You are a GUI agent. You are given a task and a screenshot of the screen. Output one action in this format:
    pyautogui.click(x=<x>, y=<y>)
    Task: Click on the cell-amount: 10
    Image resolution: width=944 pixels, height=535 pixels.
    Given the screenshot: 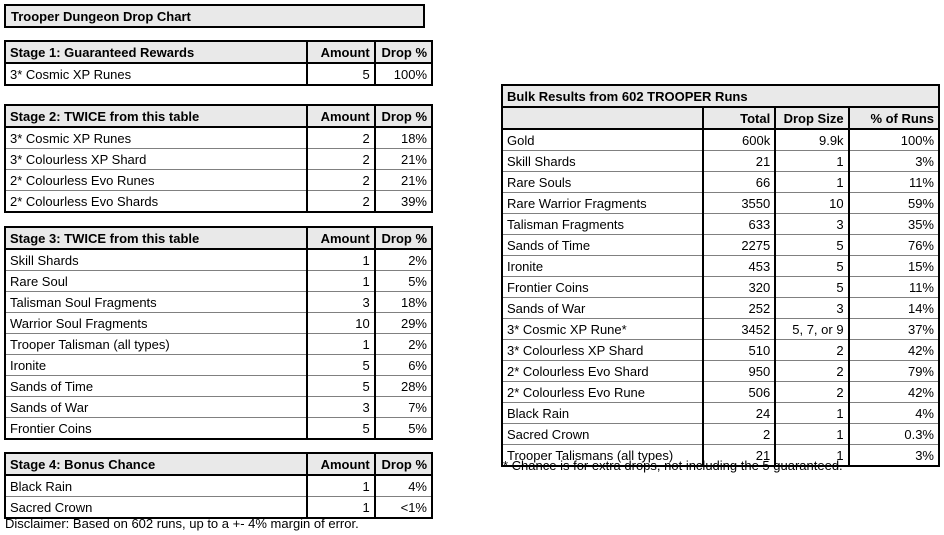 What is the action you would take?
    pyautogui.click(x=341, y=323)
    